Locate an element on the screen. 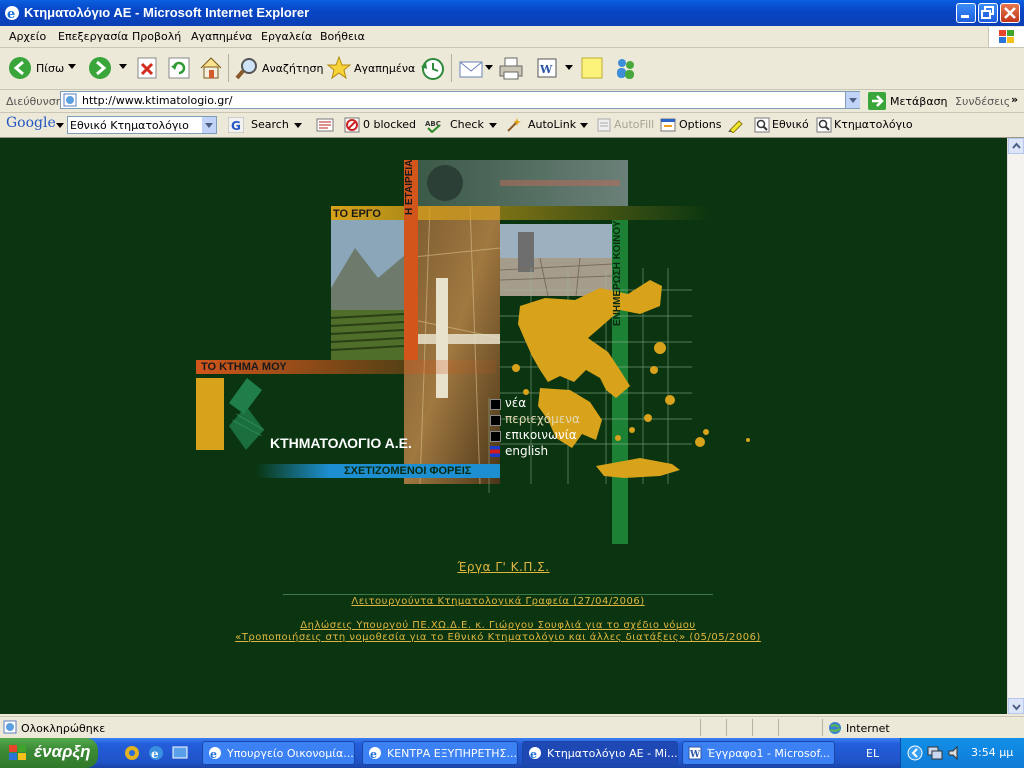 This screenshot has height=768, width=1024. history-icon is located at coordinates (432, 69).